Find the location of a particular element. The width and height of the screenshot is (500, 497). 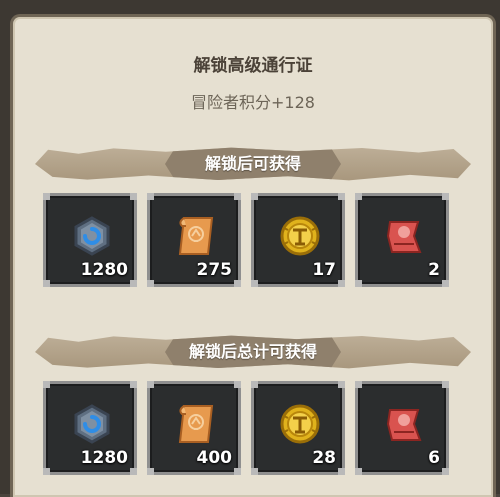

reward-slot: 400 is located at coordinates (194, 428).